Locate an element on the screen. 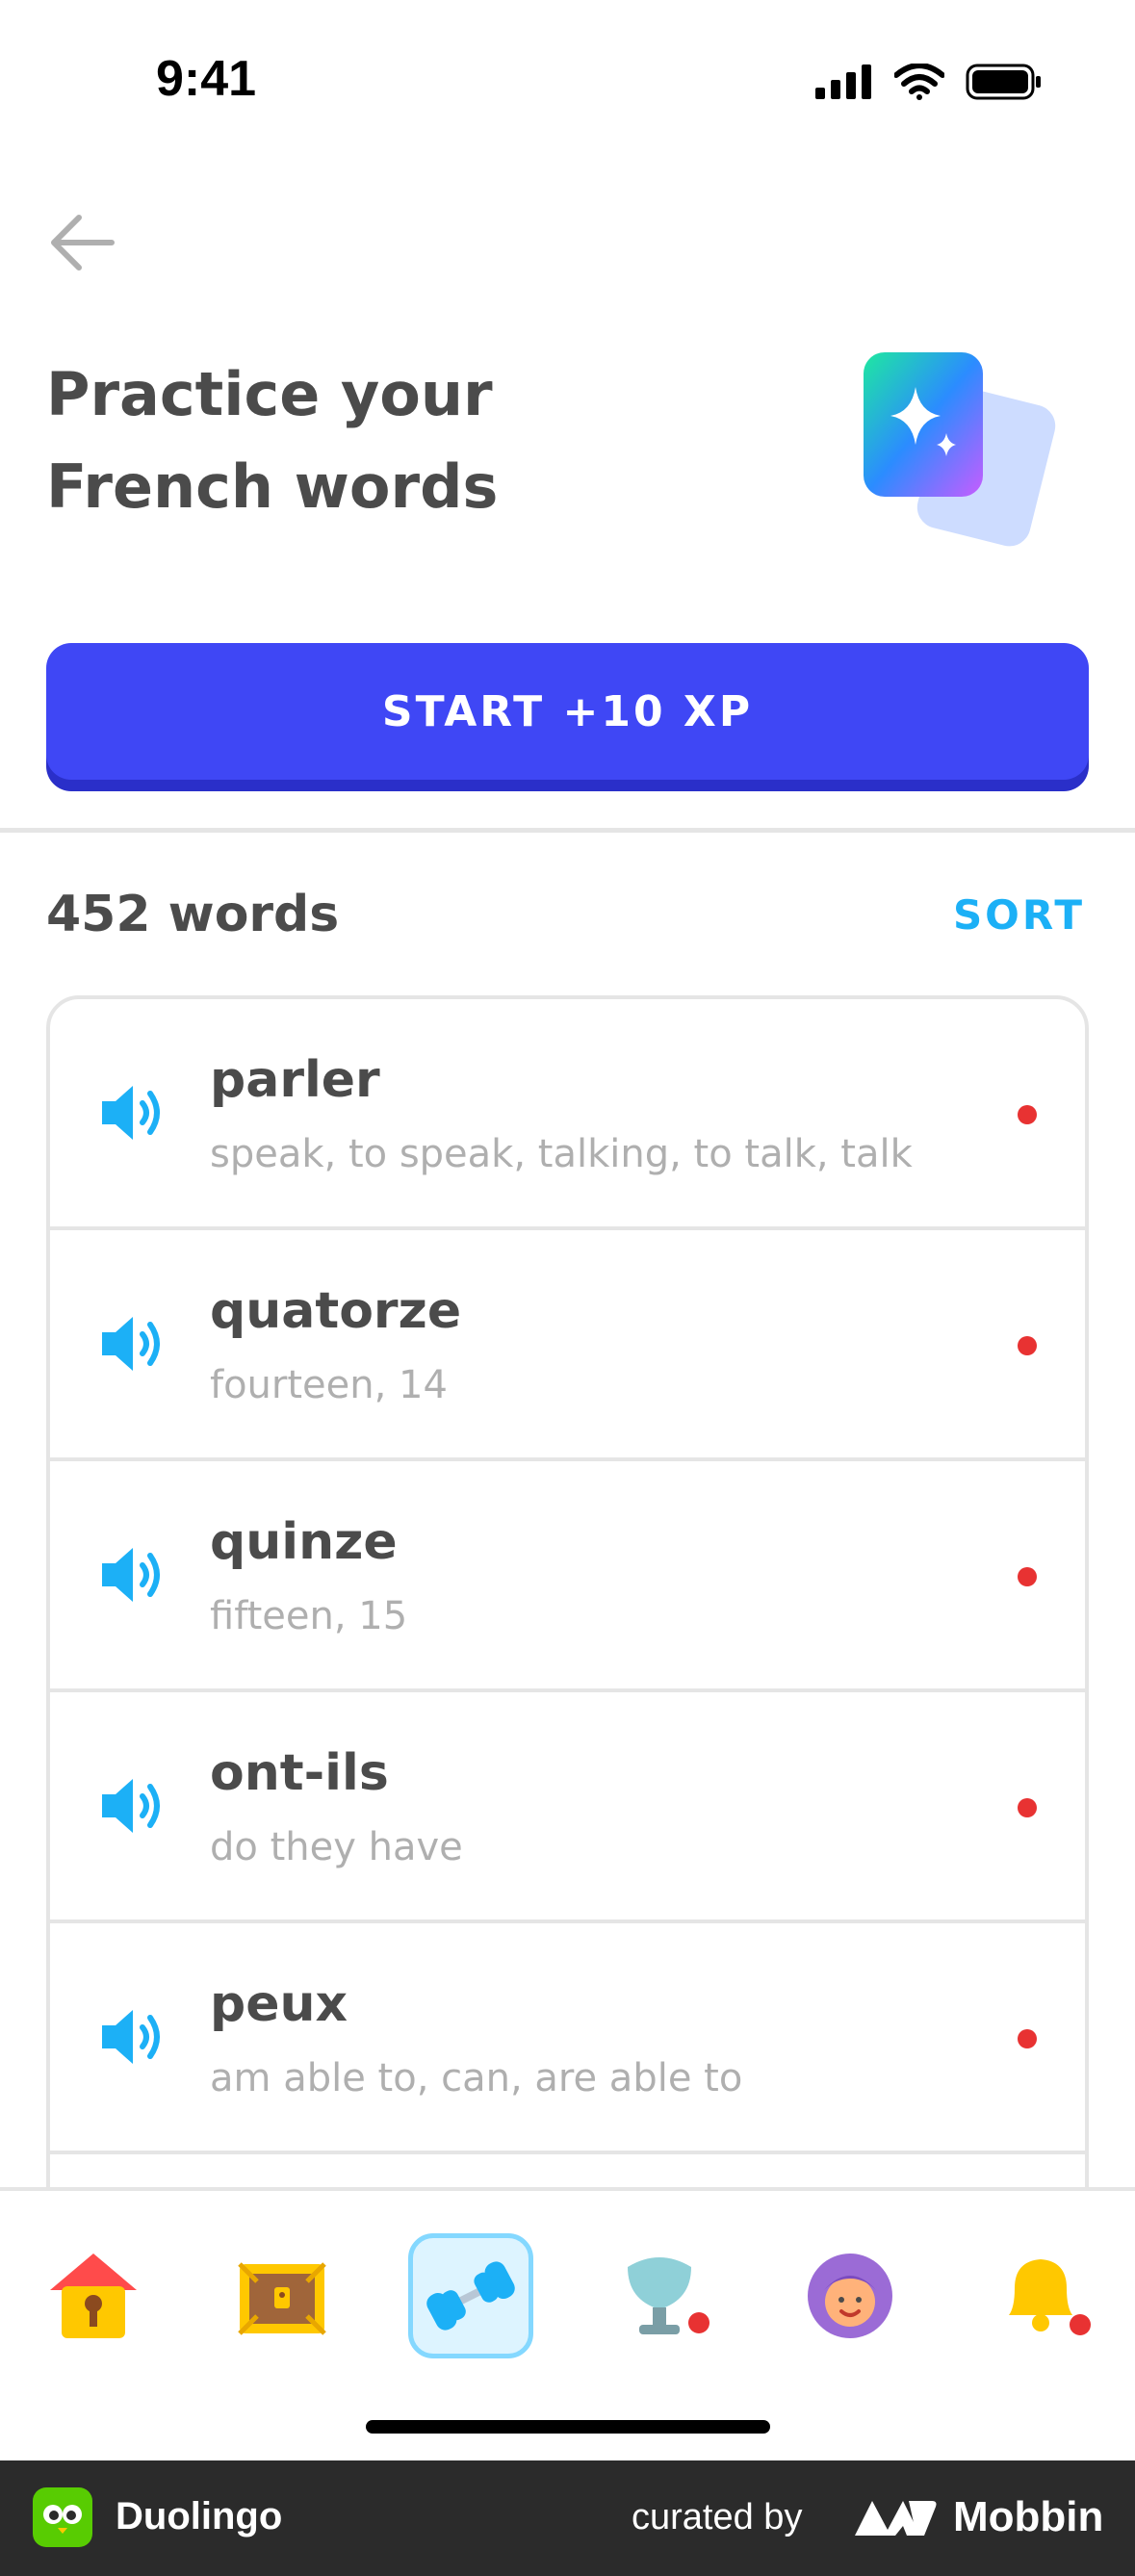 The image size is (1135, 2576). bell-icon is located at coordinates (1050, 2297).